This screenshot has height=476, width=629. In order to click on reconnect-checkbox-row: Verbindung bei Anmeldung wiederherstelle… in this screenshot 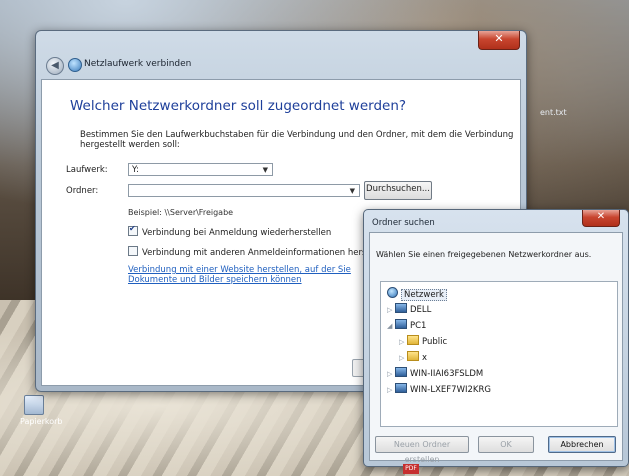, I will do `click(230, 231)`.